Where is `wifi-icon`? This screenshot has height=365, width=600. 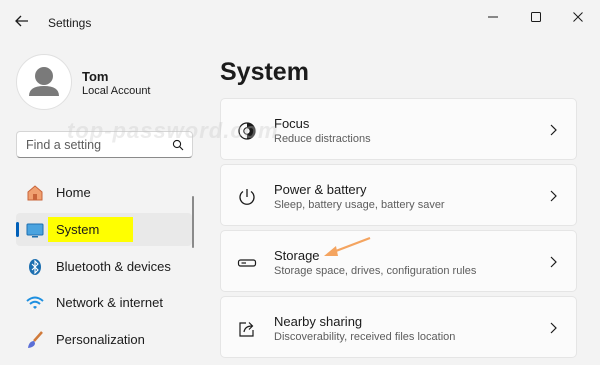 wifi-icon is located at coordinates (35, 303).